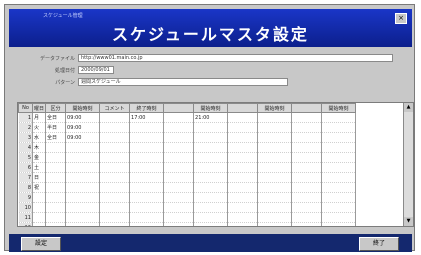 The height and width of the screenshot is (255, 421). I want to click on table-row: 6土, so click(187, 167).